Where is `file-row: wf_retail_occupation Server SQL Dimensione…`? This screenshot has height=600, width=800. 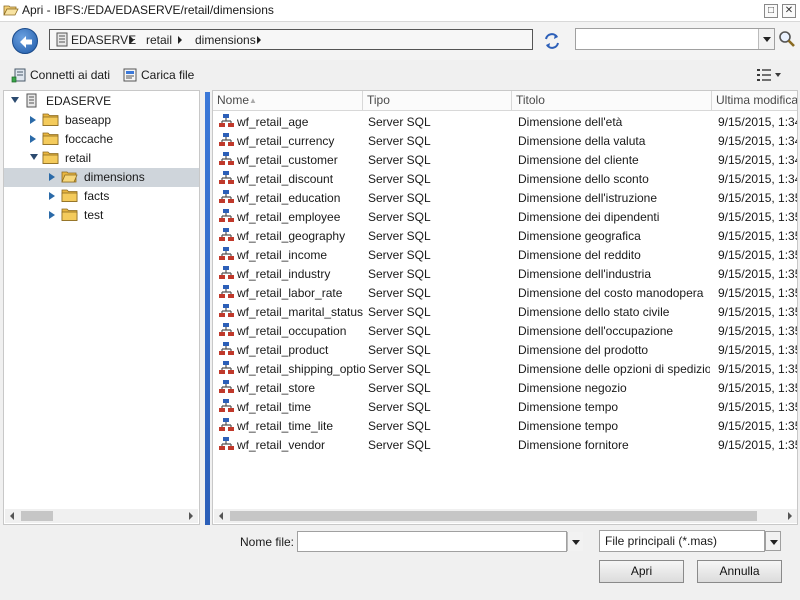 file-row: wf_retail_occupation Server SQL Dimensione… is located at coordinates (505, 330).